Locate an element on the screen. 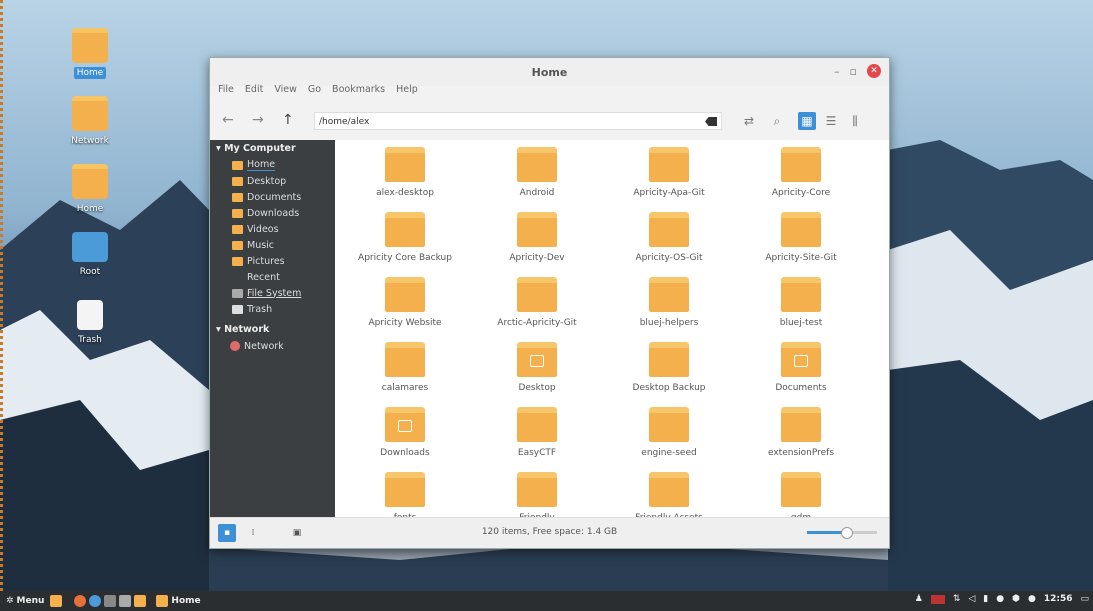 The width and height of the screenshot is (1093, 611). sidebar-item-desktop: Desktop is located at coordinates (272, 181).